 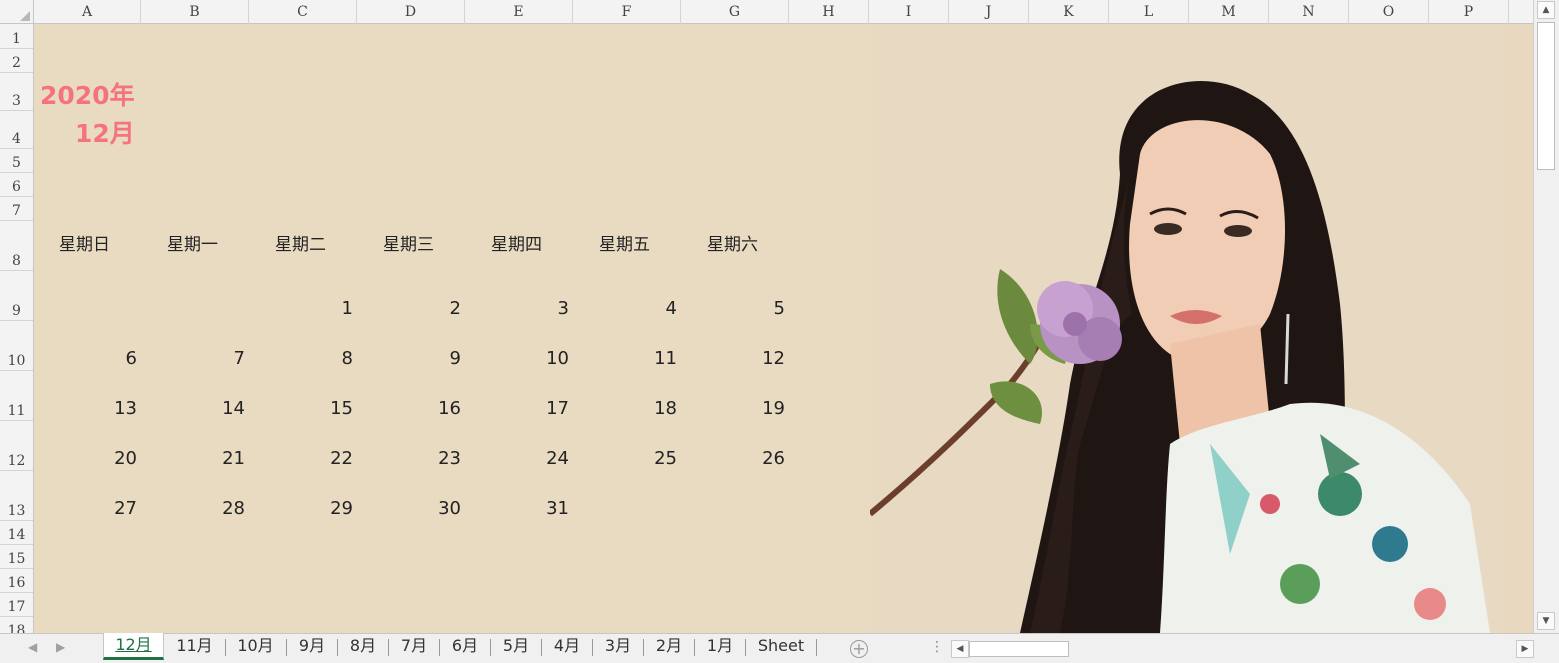 I want to click on row-header-2: 2, so click(x=16, y=61).